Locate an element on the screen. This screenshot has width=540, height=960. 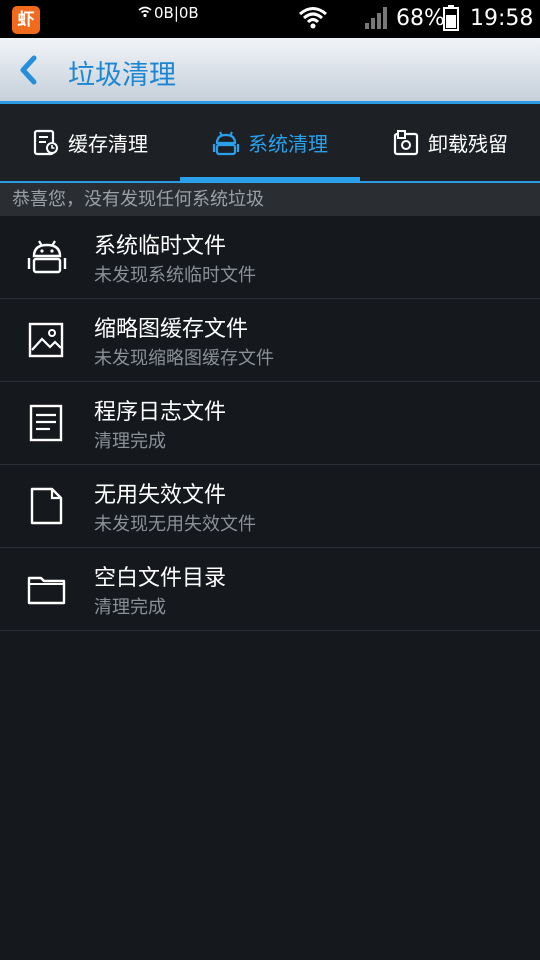
item-title: 系统临时文件 is located at coordinates (160, 246).